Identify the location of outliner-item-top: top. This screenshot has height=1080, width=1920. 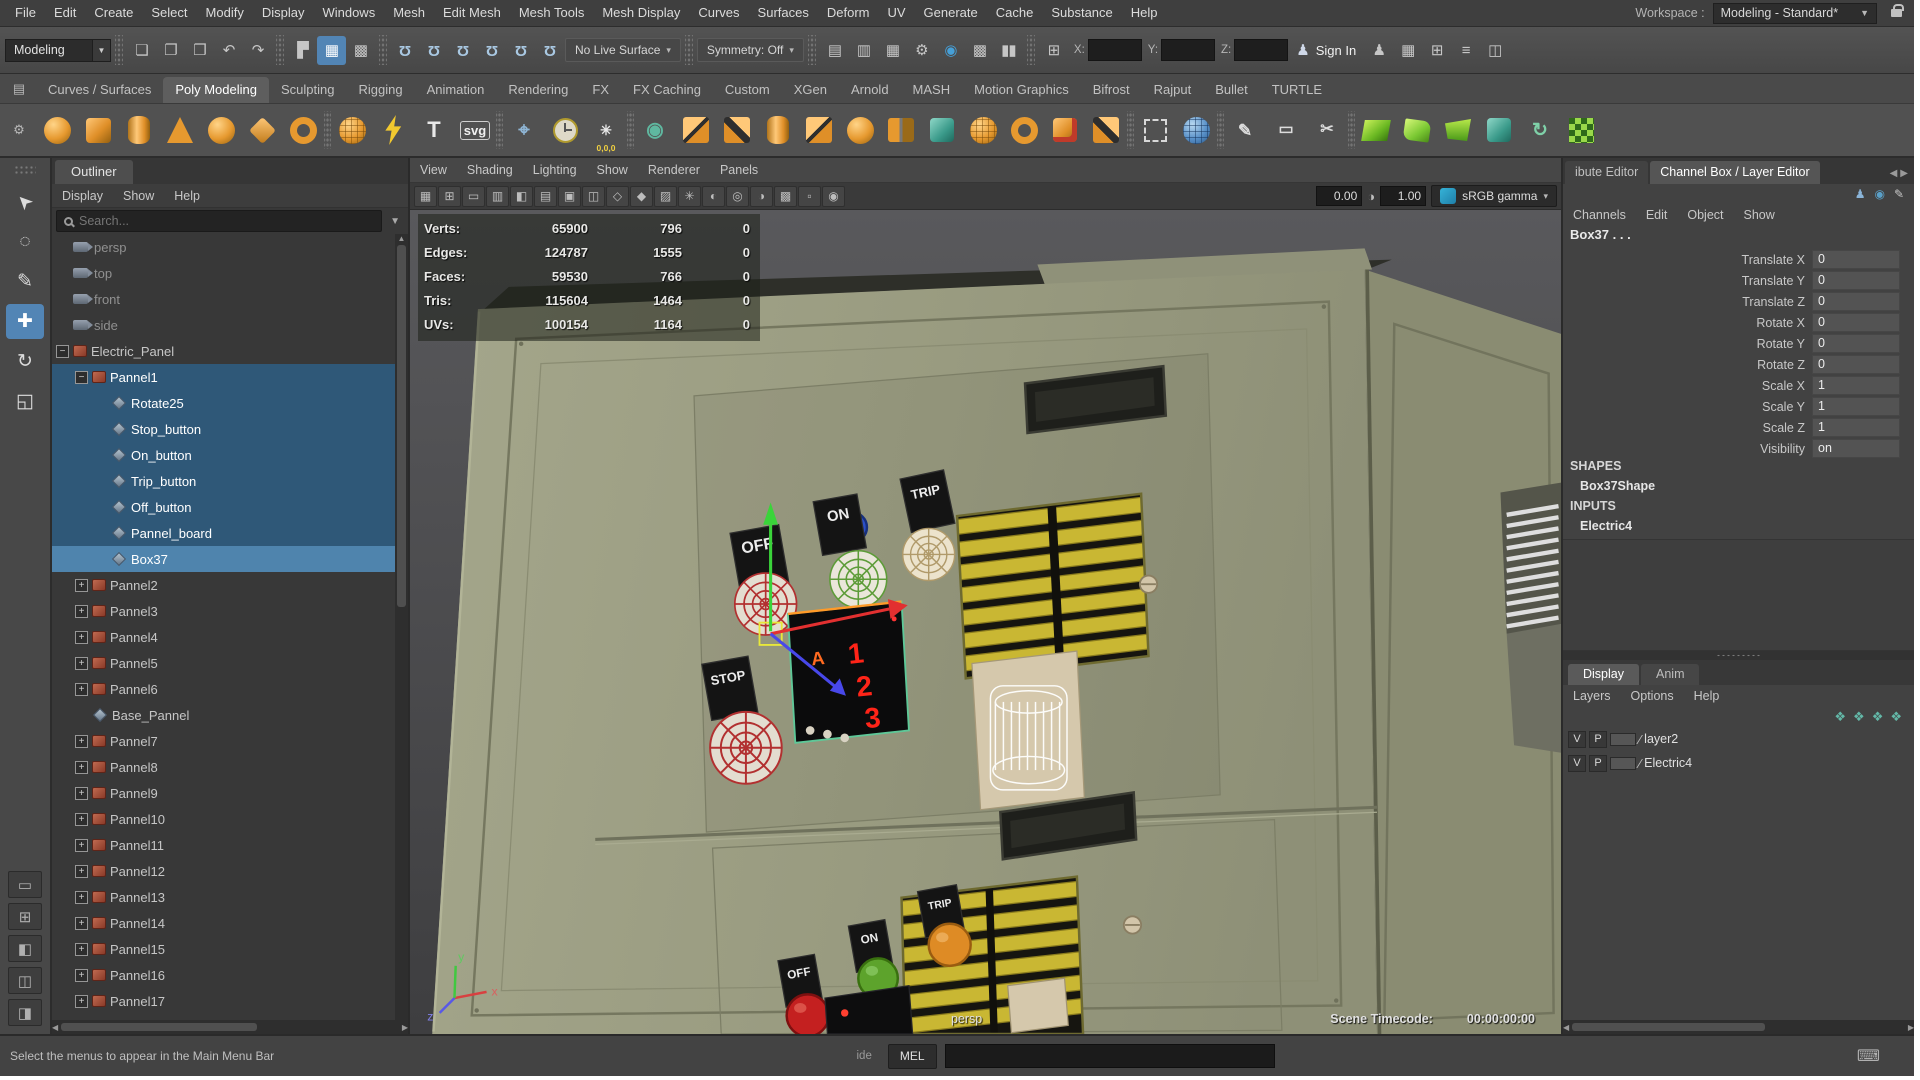
(223, 273).